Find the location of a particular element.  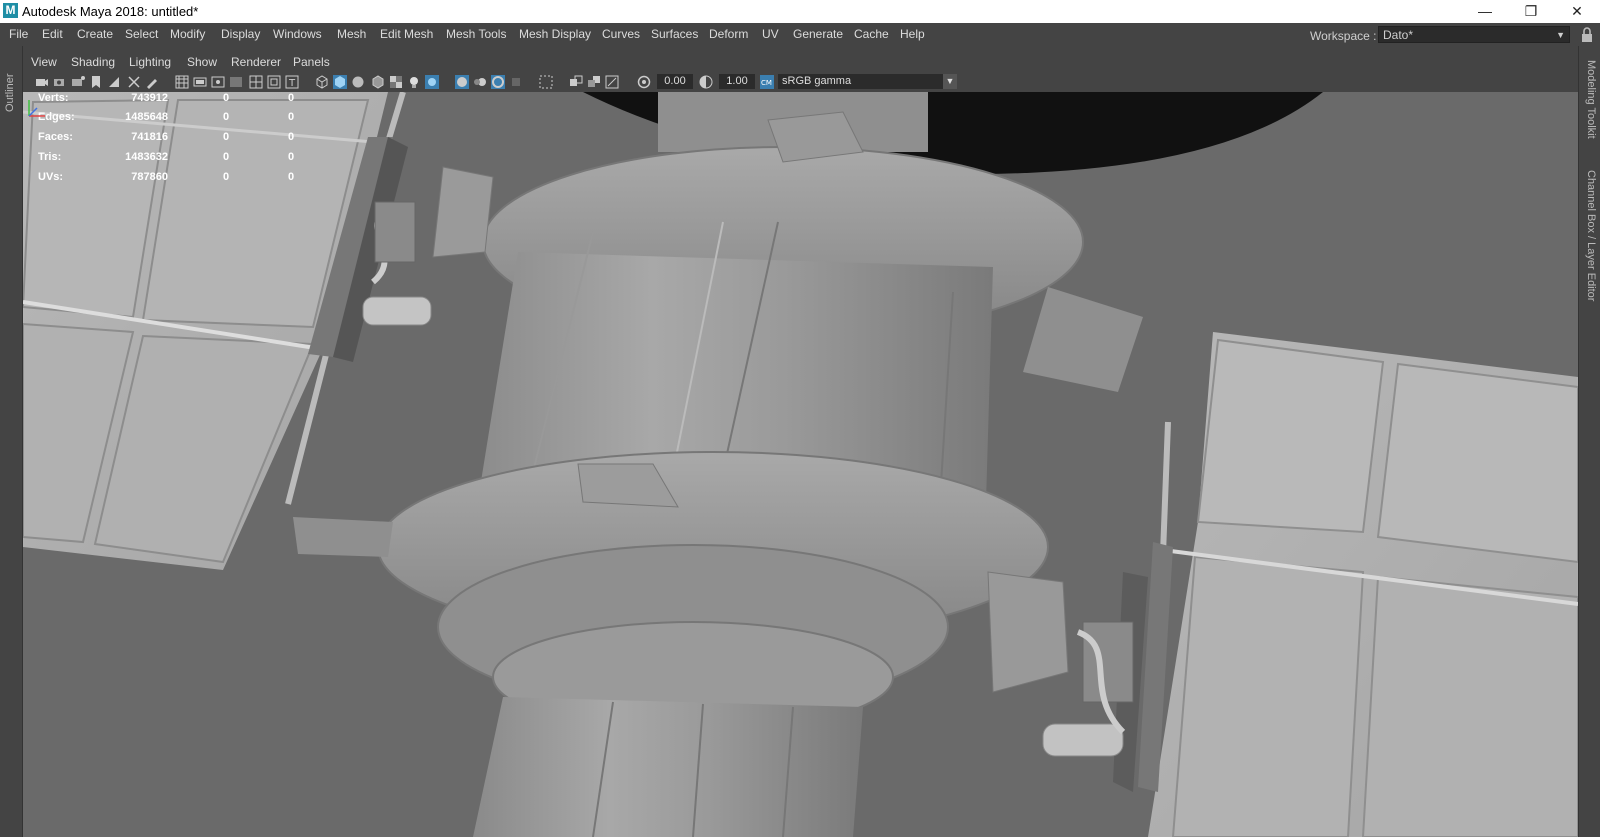

hud-value: 1485648 is located at coordinates (146, 117).